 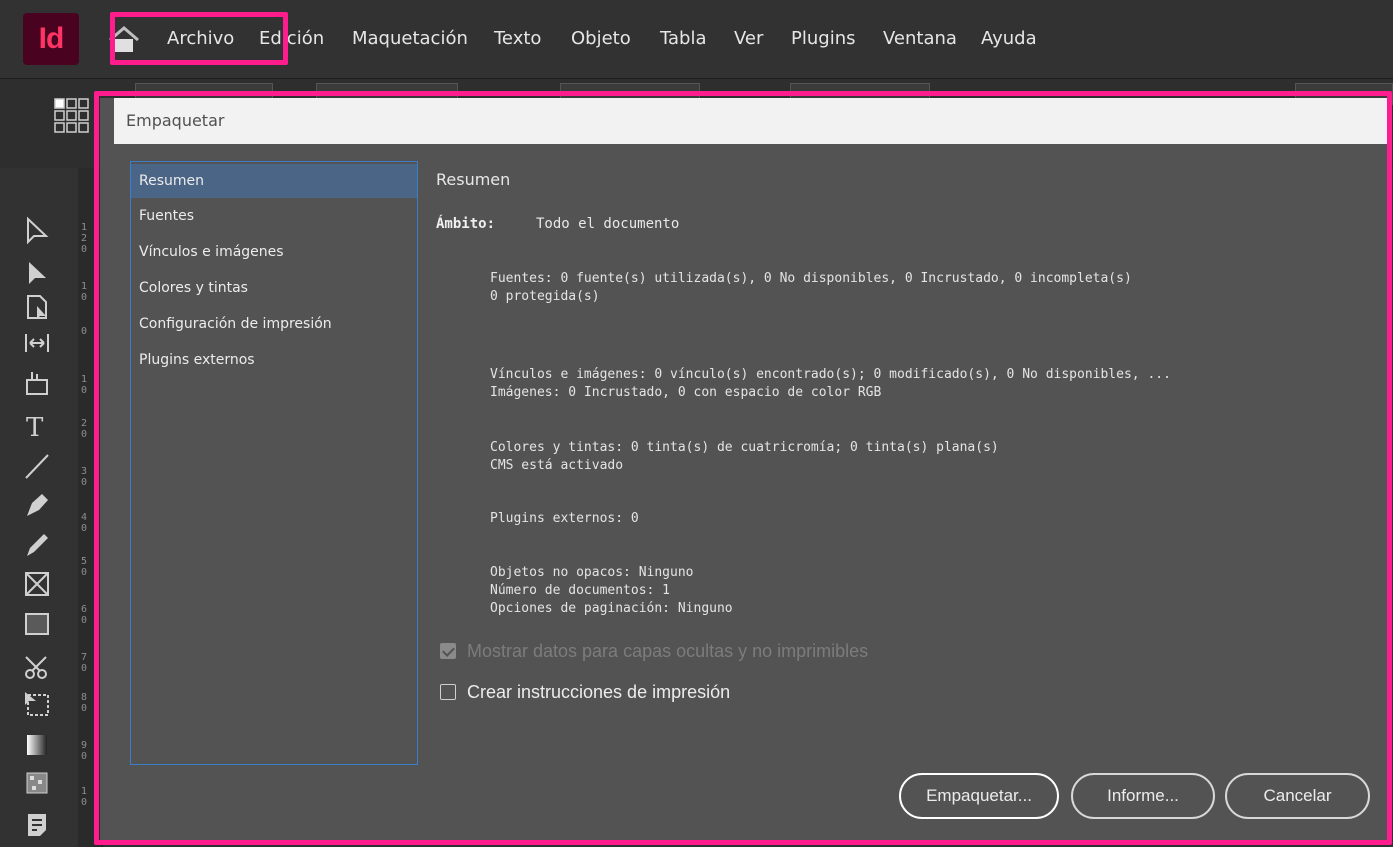 What do you see at coordinates (84, 567) in the screenshot?
I see `ruler-number: 5 0` at bounding box center [84, 567].